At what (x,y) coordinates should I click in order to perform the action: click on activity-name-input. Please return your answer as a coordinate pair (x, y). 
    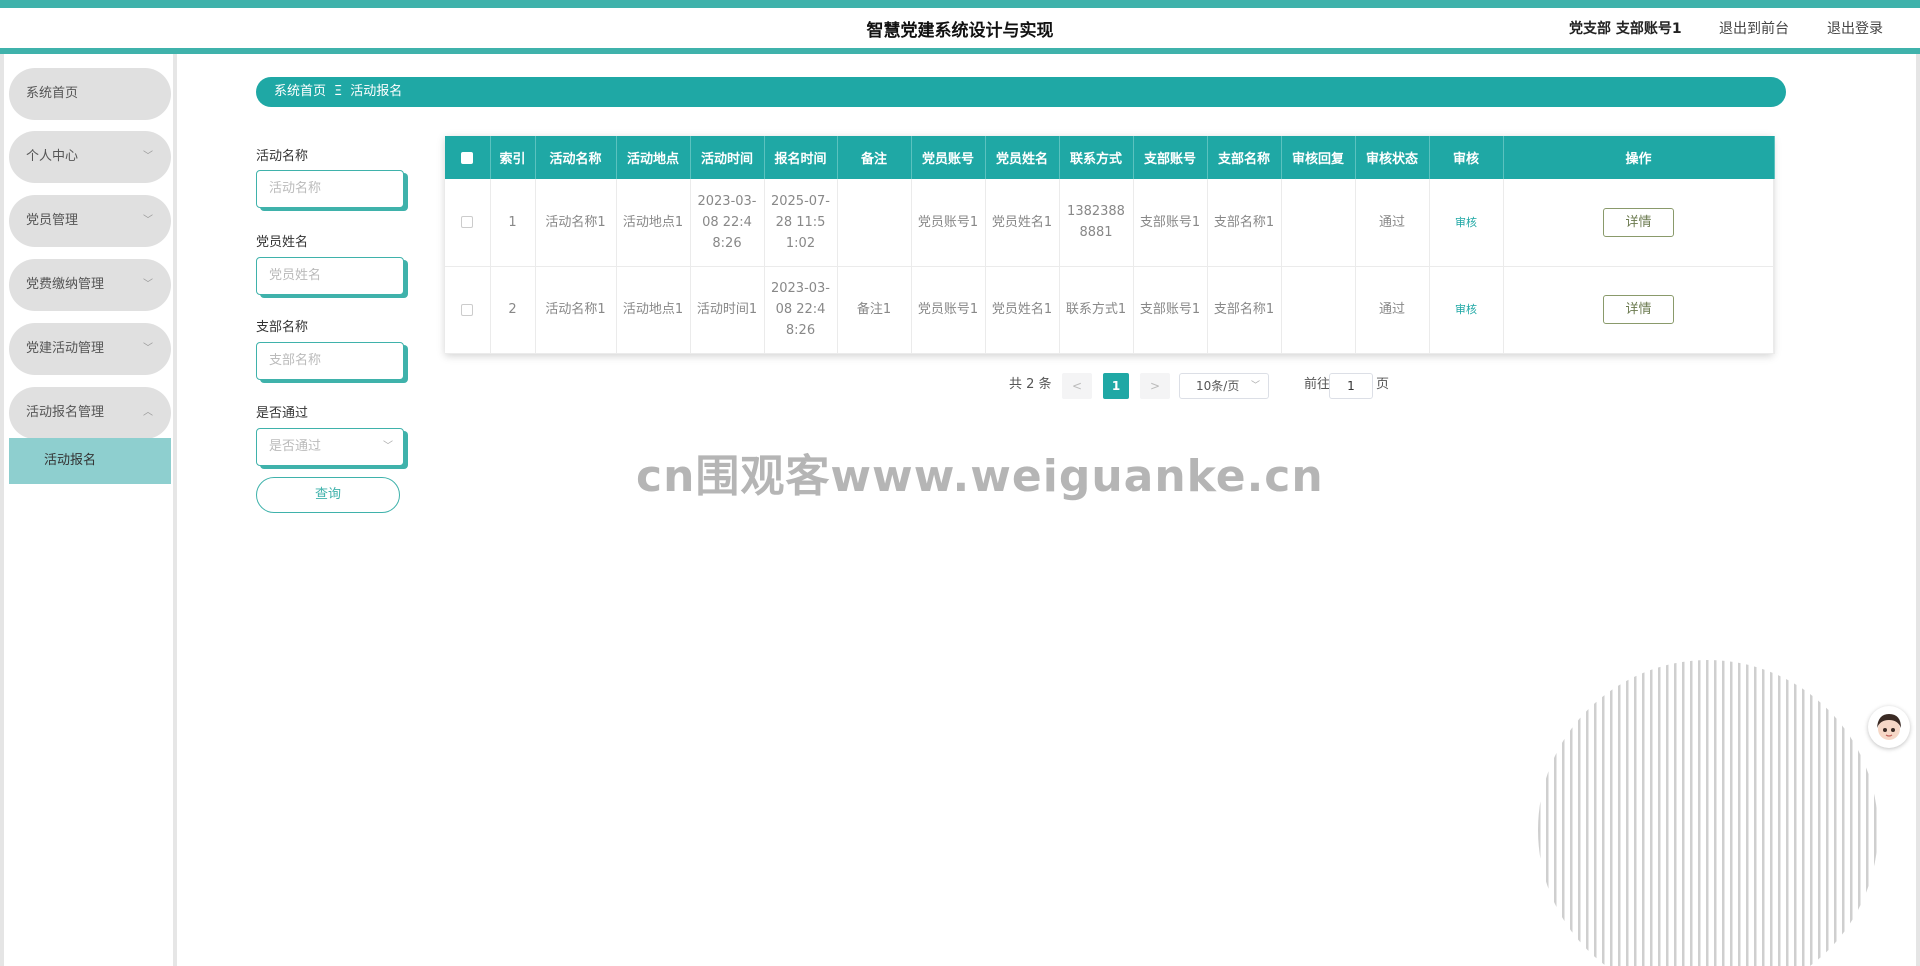
    Looking at the image, I should click on (329, 188).